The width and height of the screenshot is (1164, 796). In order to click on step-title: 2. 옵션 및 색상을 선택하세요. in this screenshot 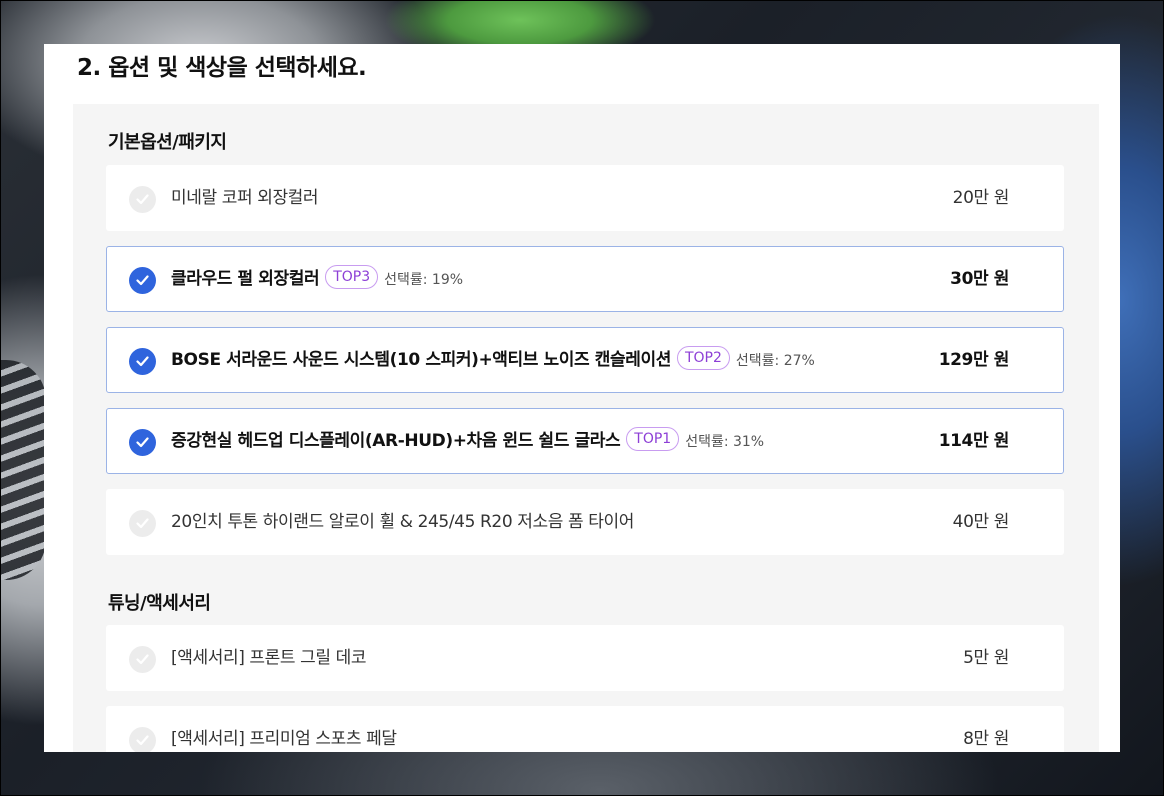, I will do `click(222, 68)`.